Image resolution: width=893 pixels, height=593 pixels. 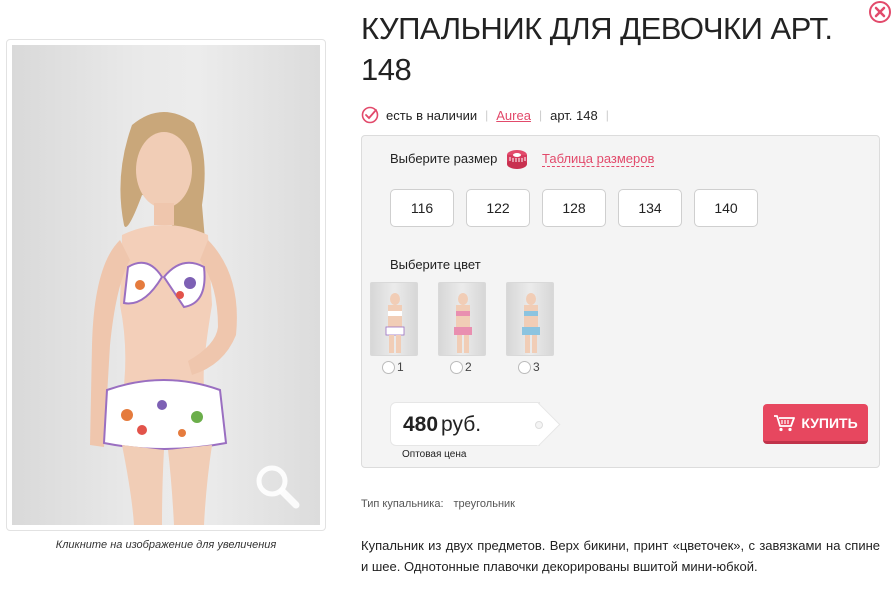 I want to click on color-radio-2: 2, so click(x=461, y=367).